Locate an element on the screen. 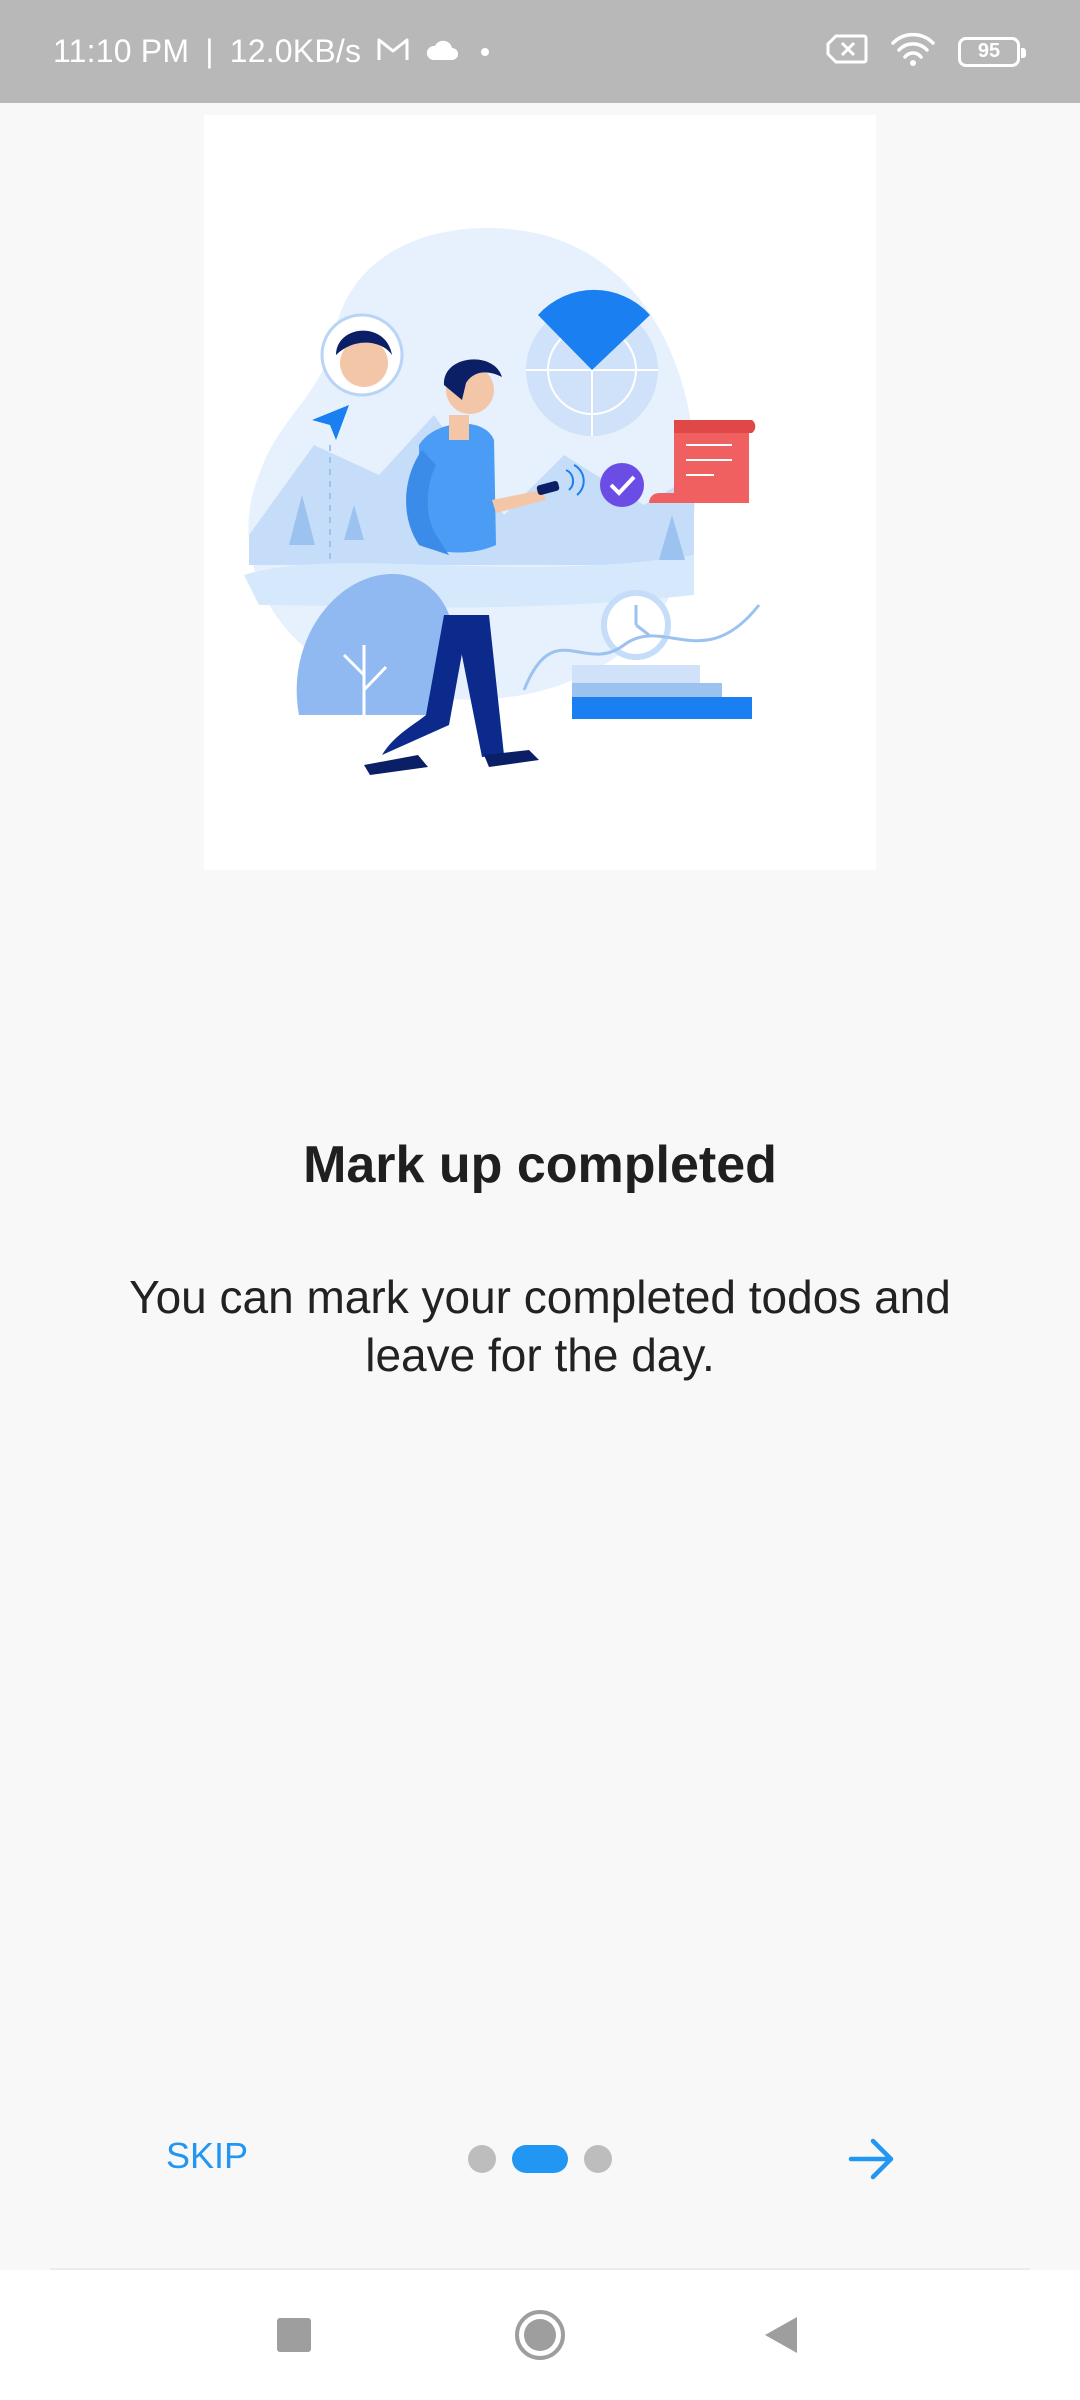 Image resolution: width=1080 pixels, height=2400 pixels. battery-icon: 95 is located at coordinates (992, 51).